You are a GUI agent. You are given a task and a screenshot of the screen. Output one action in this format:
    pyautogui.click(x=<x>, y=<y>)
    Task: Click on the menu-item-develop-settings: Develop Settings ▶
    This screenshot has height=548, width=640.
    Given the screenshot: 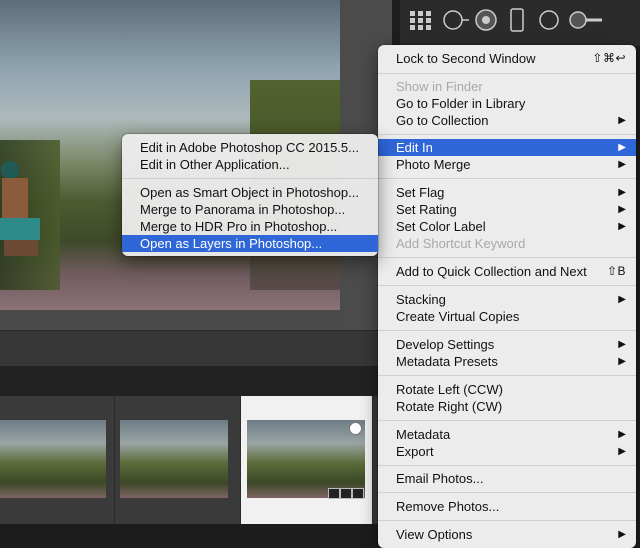 What is the action you would take?
    pyautogui.click(x=507, y=344)
    